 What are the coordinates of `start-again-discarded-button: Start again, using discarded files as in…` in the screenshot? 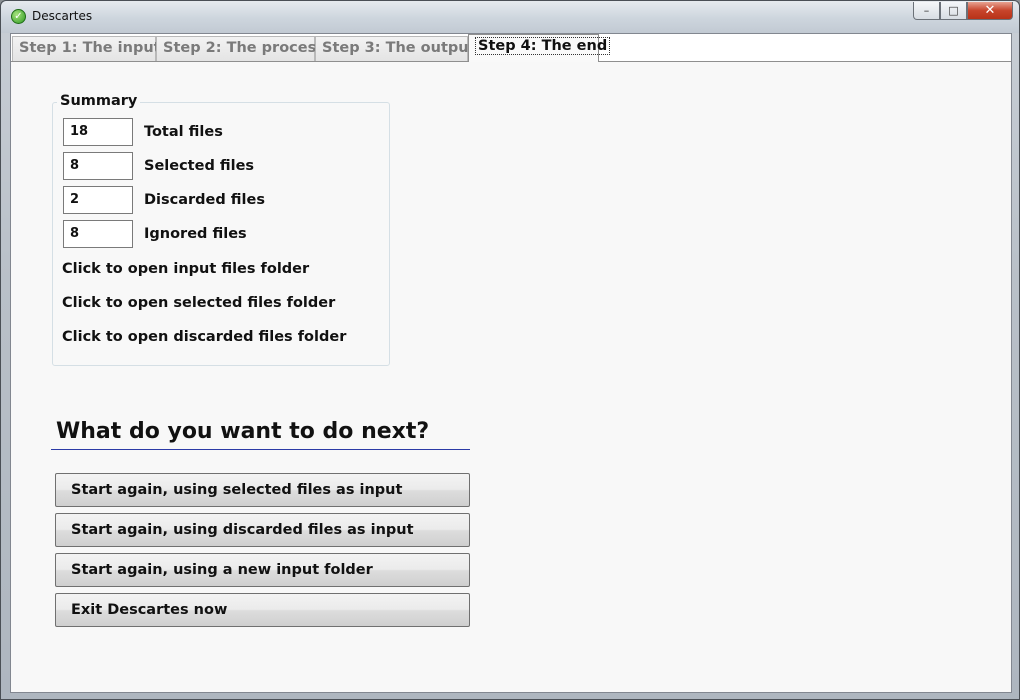 It's located at (262, 530).